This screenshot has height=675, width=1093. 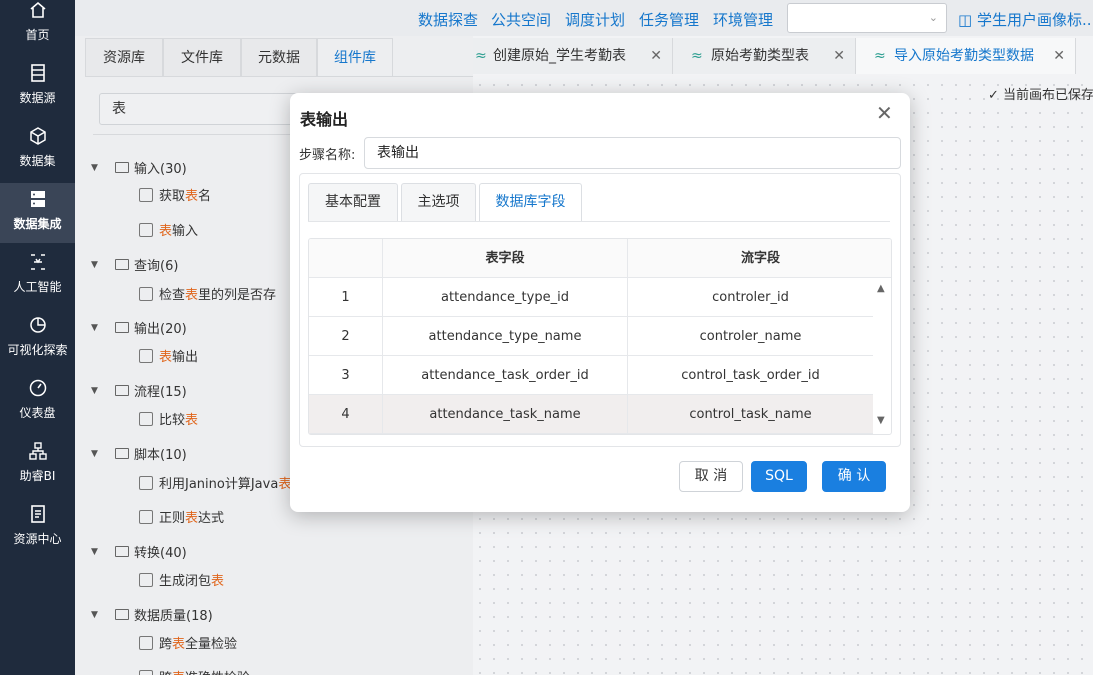 What do you see at coordinates (881, 420) in the screenshot?
I see `scroll-down-icon: ▼` at bounding box center [881, 420].